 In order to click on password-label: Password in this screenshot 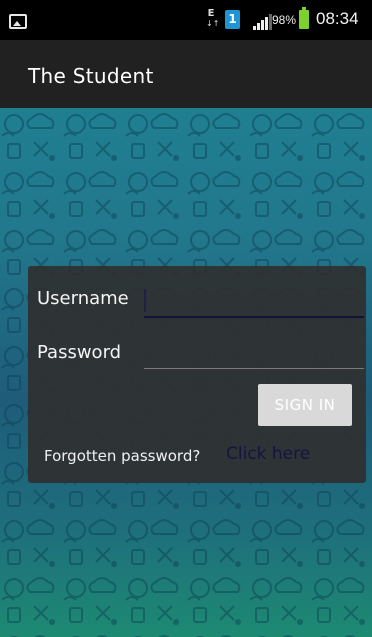, I will do `click(79, 352)`.